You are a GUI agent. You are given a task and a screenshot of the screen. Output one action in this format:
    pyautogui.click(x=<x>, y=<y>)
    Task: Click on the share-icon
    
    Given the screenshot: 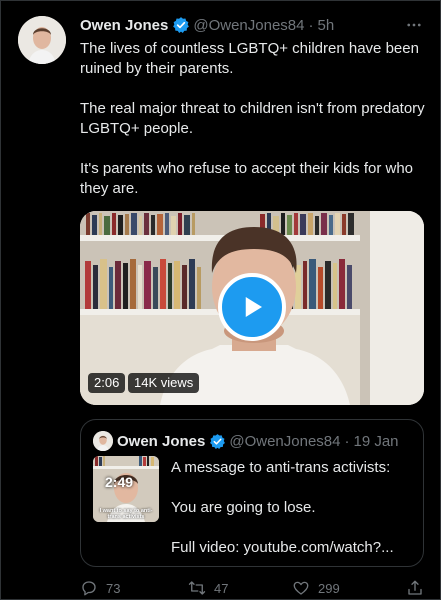 What is the action you would take?
    pyautogui.click(x=415, y=587)
    